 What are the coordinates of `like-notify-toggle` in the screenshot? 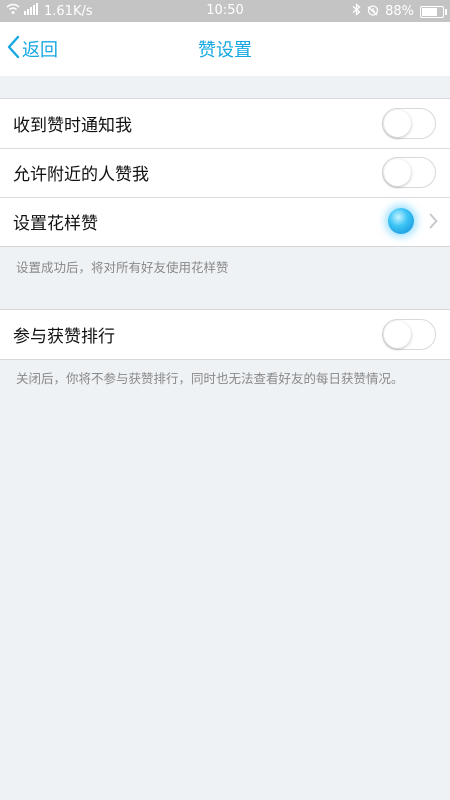 It's located at (409, 123).